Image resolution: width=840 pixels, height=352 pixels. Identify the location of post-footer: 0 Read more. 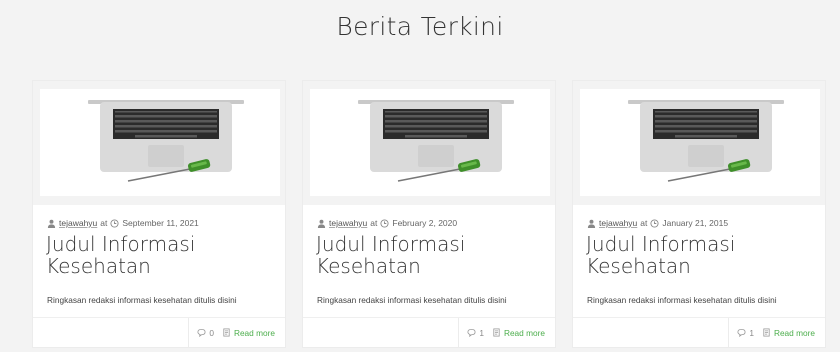
(159, 332).